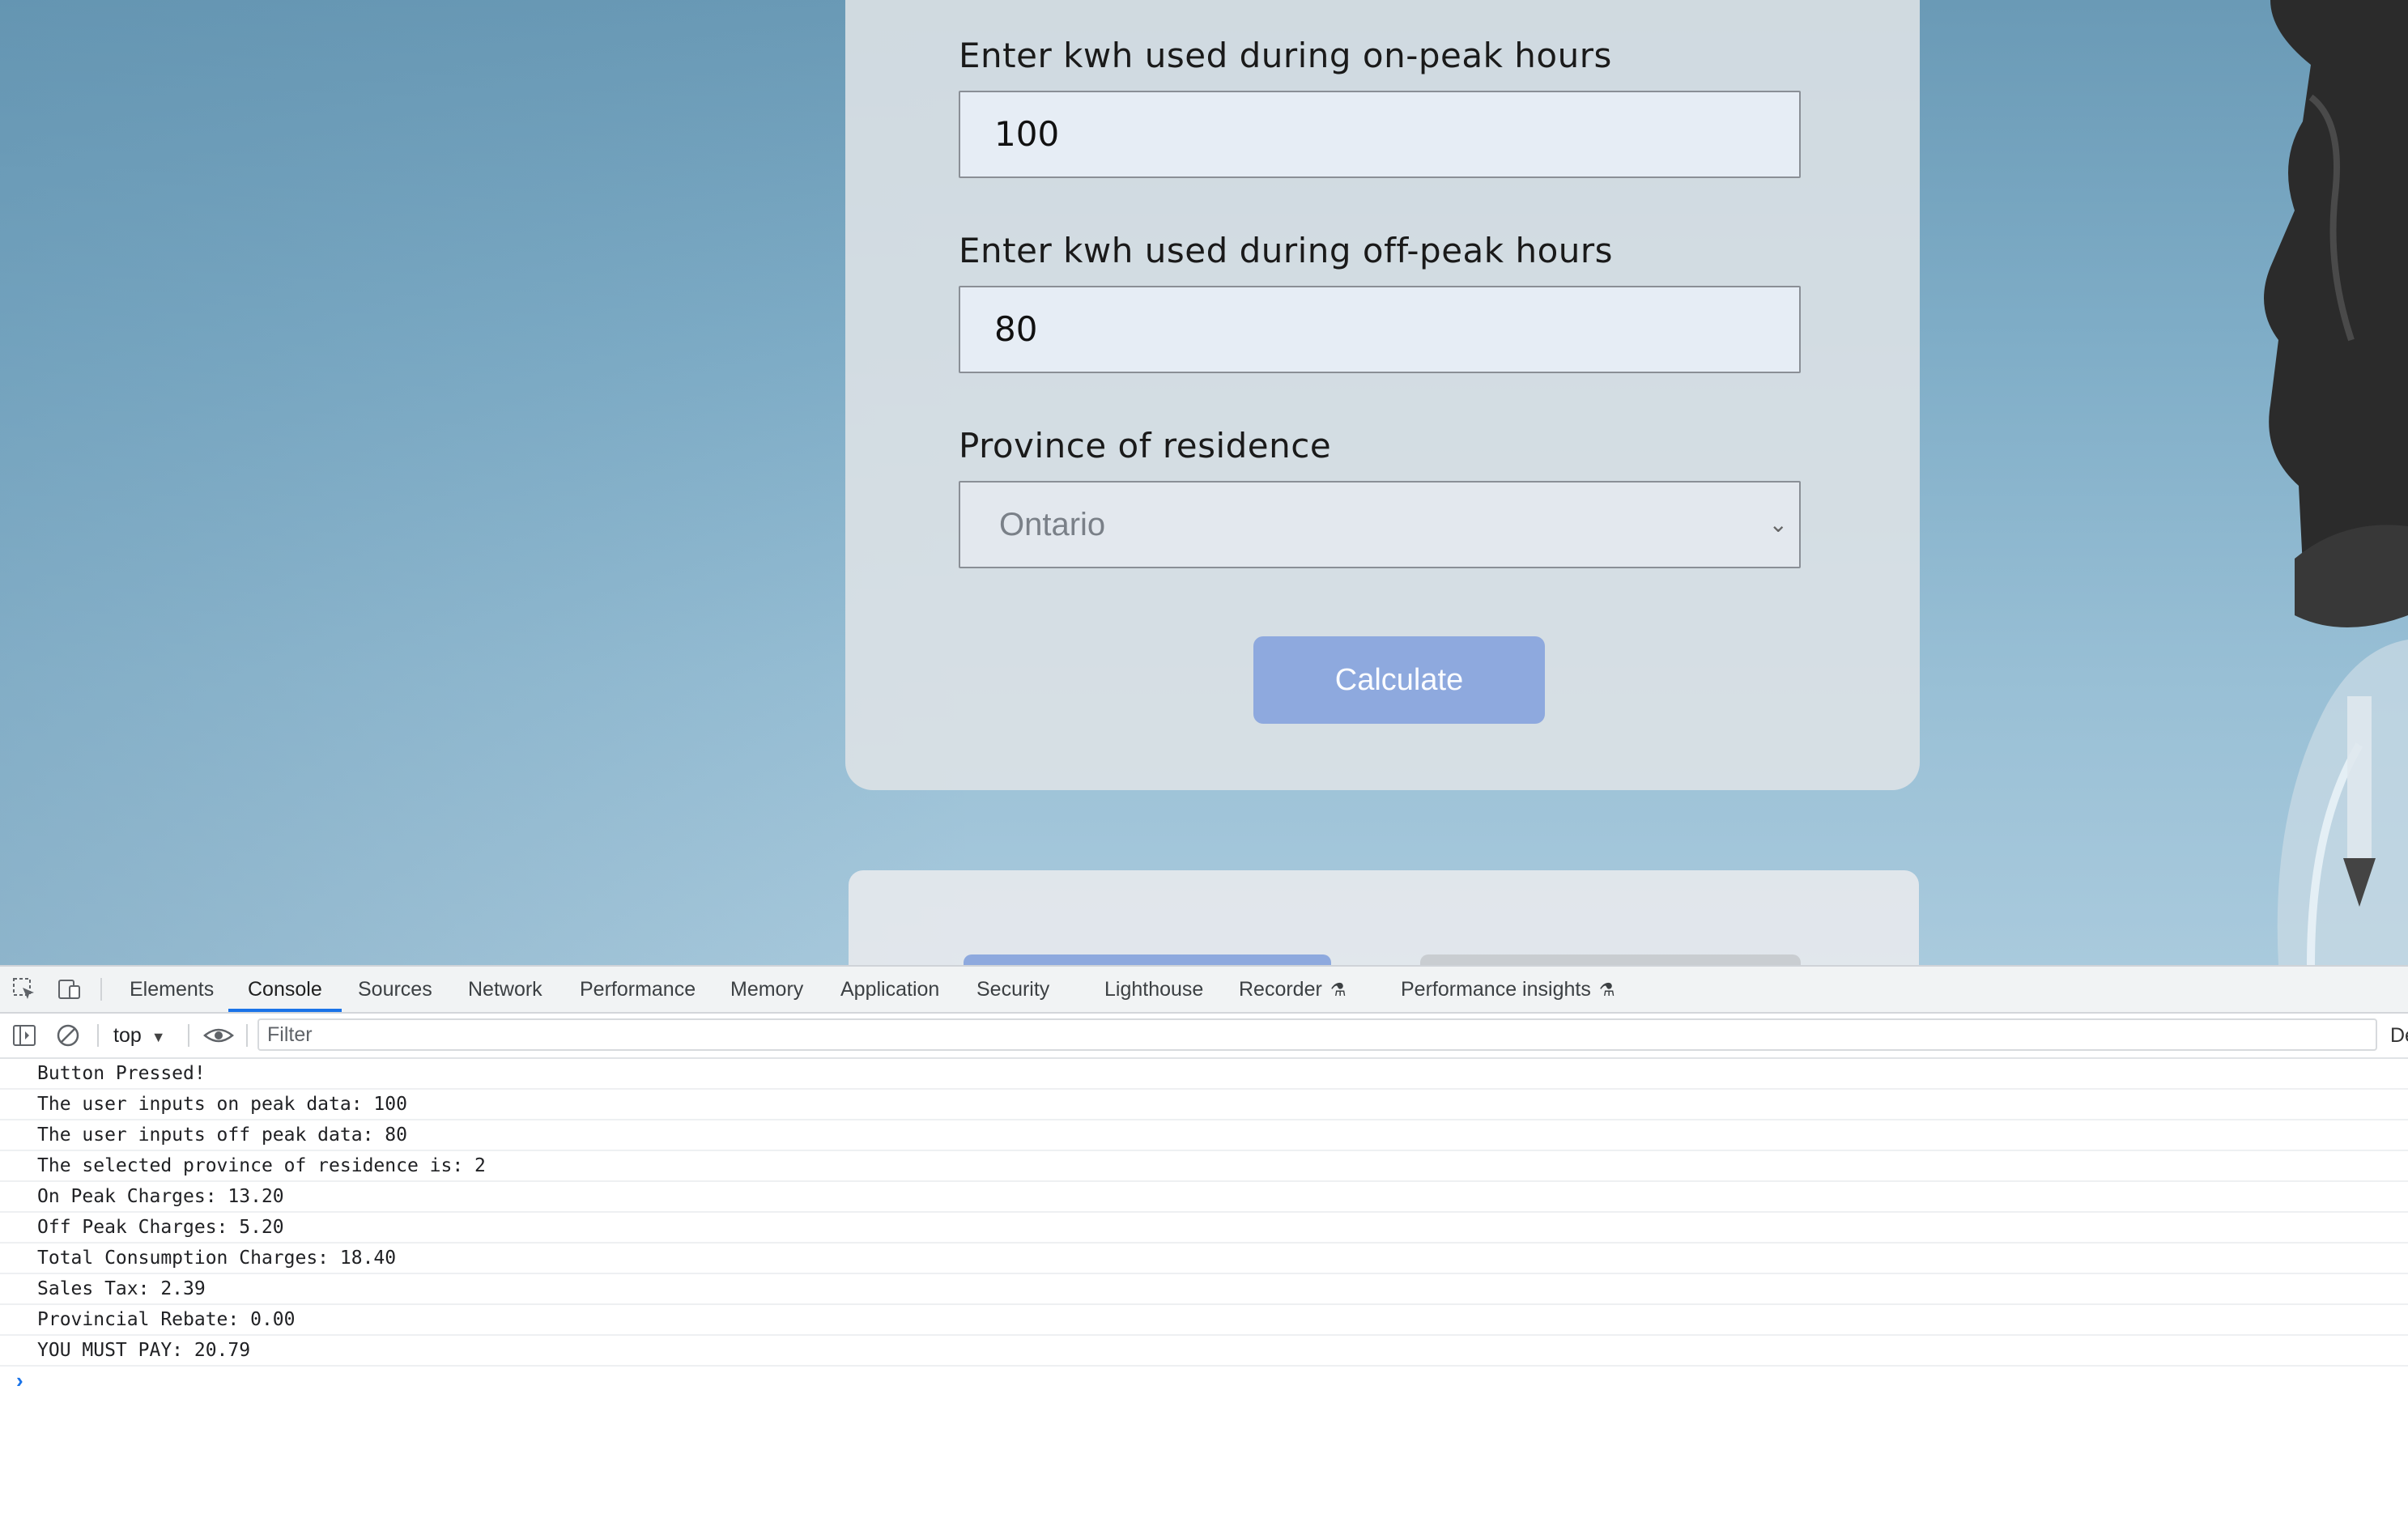  I want to click on console-line: On Peak Charges: 13.20, so click(1204, 1197).